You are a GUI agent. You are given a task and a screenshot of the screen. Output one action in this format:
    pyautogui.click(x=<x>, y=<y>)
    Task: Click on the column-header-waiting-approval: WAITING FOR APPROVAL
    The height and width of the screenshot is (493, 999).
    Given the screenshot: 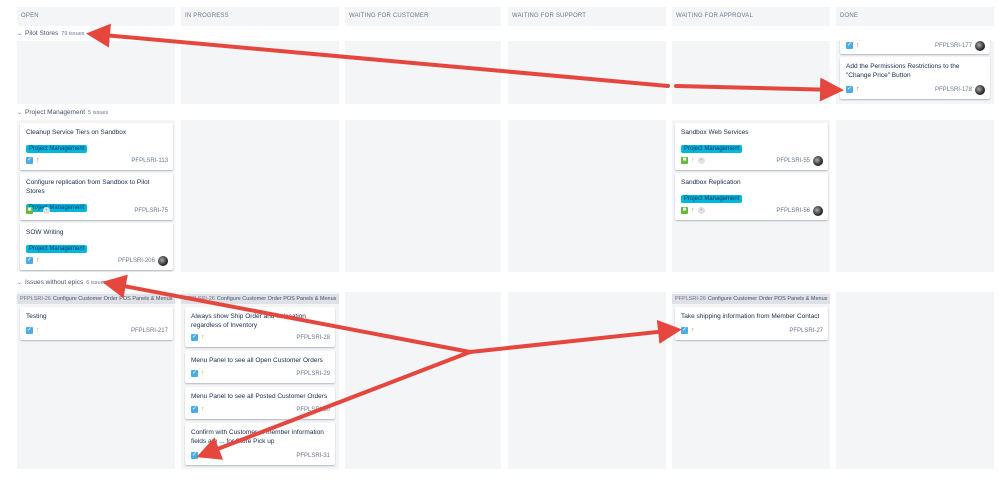 What is the action you would take?
    pyautogui.click(x=751, y=16)
    